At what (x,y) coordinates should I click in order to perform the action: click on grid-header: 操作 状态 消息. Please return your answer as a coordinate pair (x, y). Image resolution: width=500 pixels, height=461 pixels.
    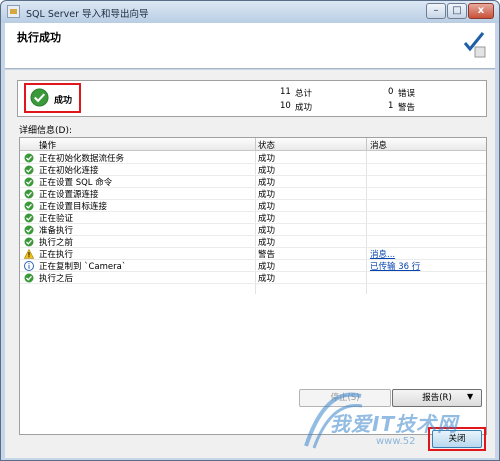
    Looking at the image, I should click on (253, 144).